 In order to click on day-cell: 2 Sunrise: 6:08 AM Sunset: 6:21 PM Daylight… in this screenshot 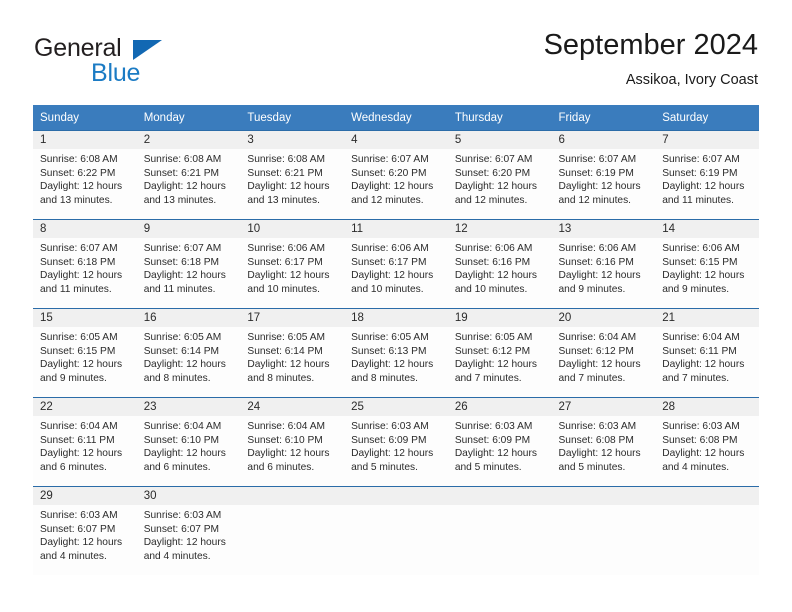, I will do `click(188, 175)`.